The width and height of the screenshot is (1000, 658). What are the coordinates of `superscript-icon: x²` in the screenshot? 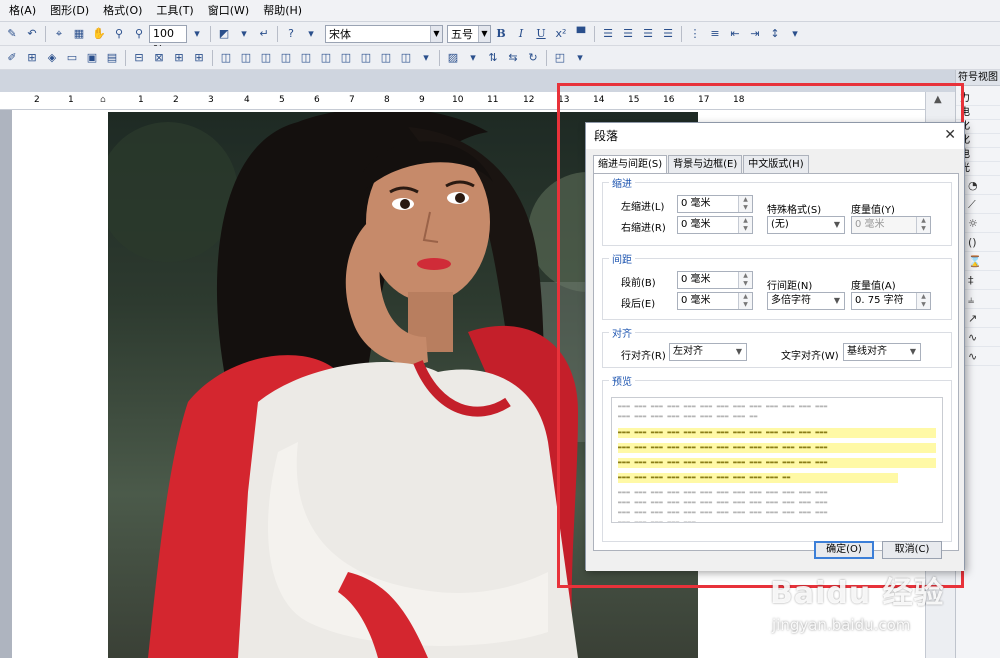 It's located at (561, 34).